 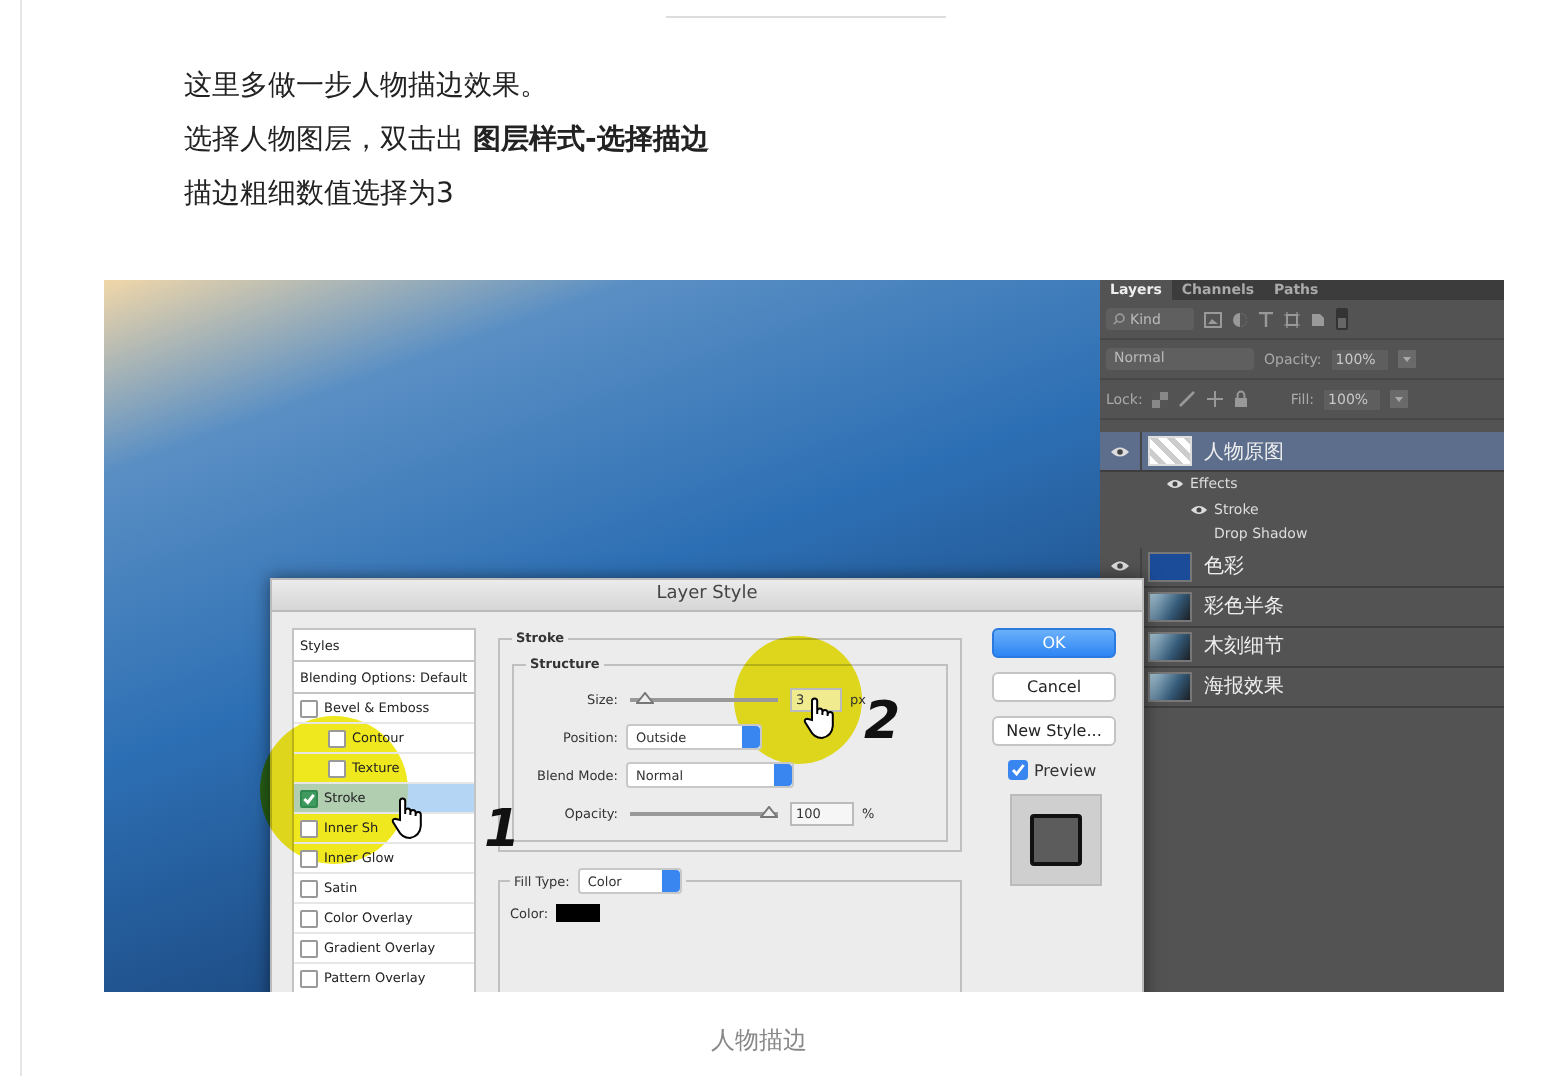 What do you see at coordinates (1318, 319) in the screenshot?
I see `page-icon` at bounding box center [1318, 319].